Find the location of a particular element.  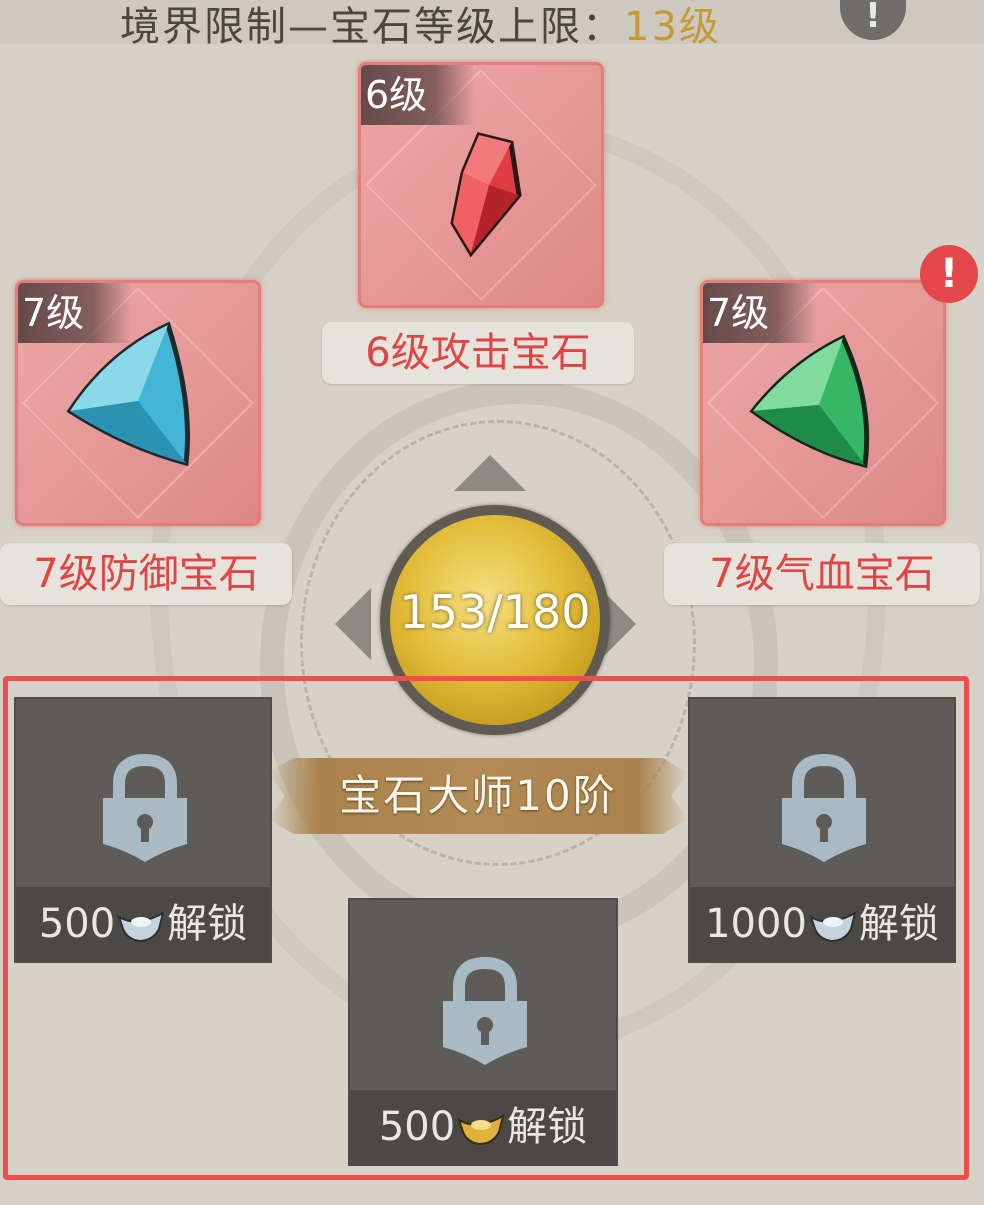

realm-limit-text: 境界限制—宝石等级上限：13级 is located at coordinates (420, 26).